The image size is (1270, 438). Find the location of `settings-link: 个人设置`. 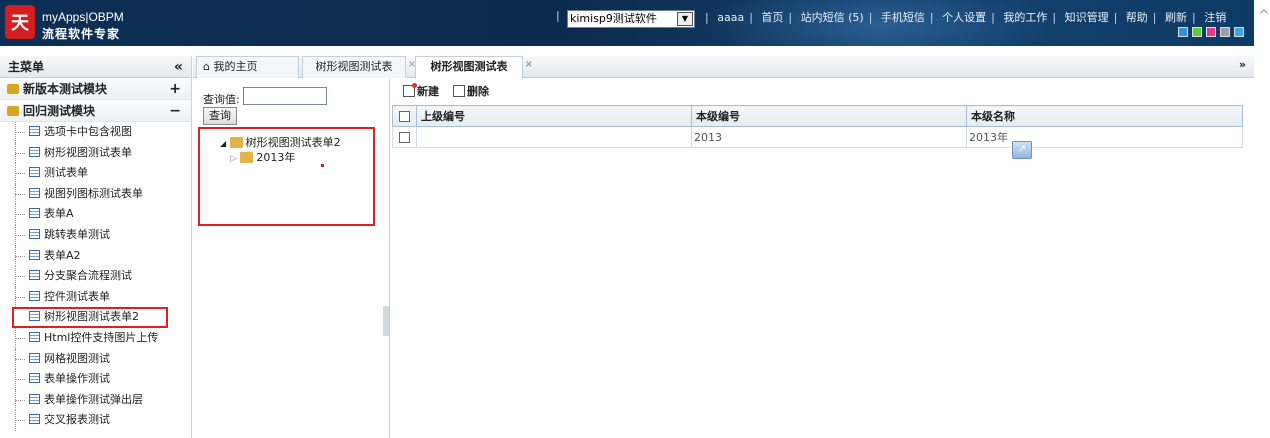

settings-link: 个人设置 is located at coordinates (964, 17).